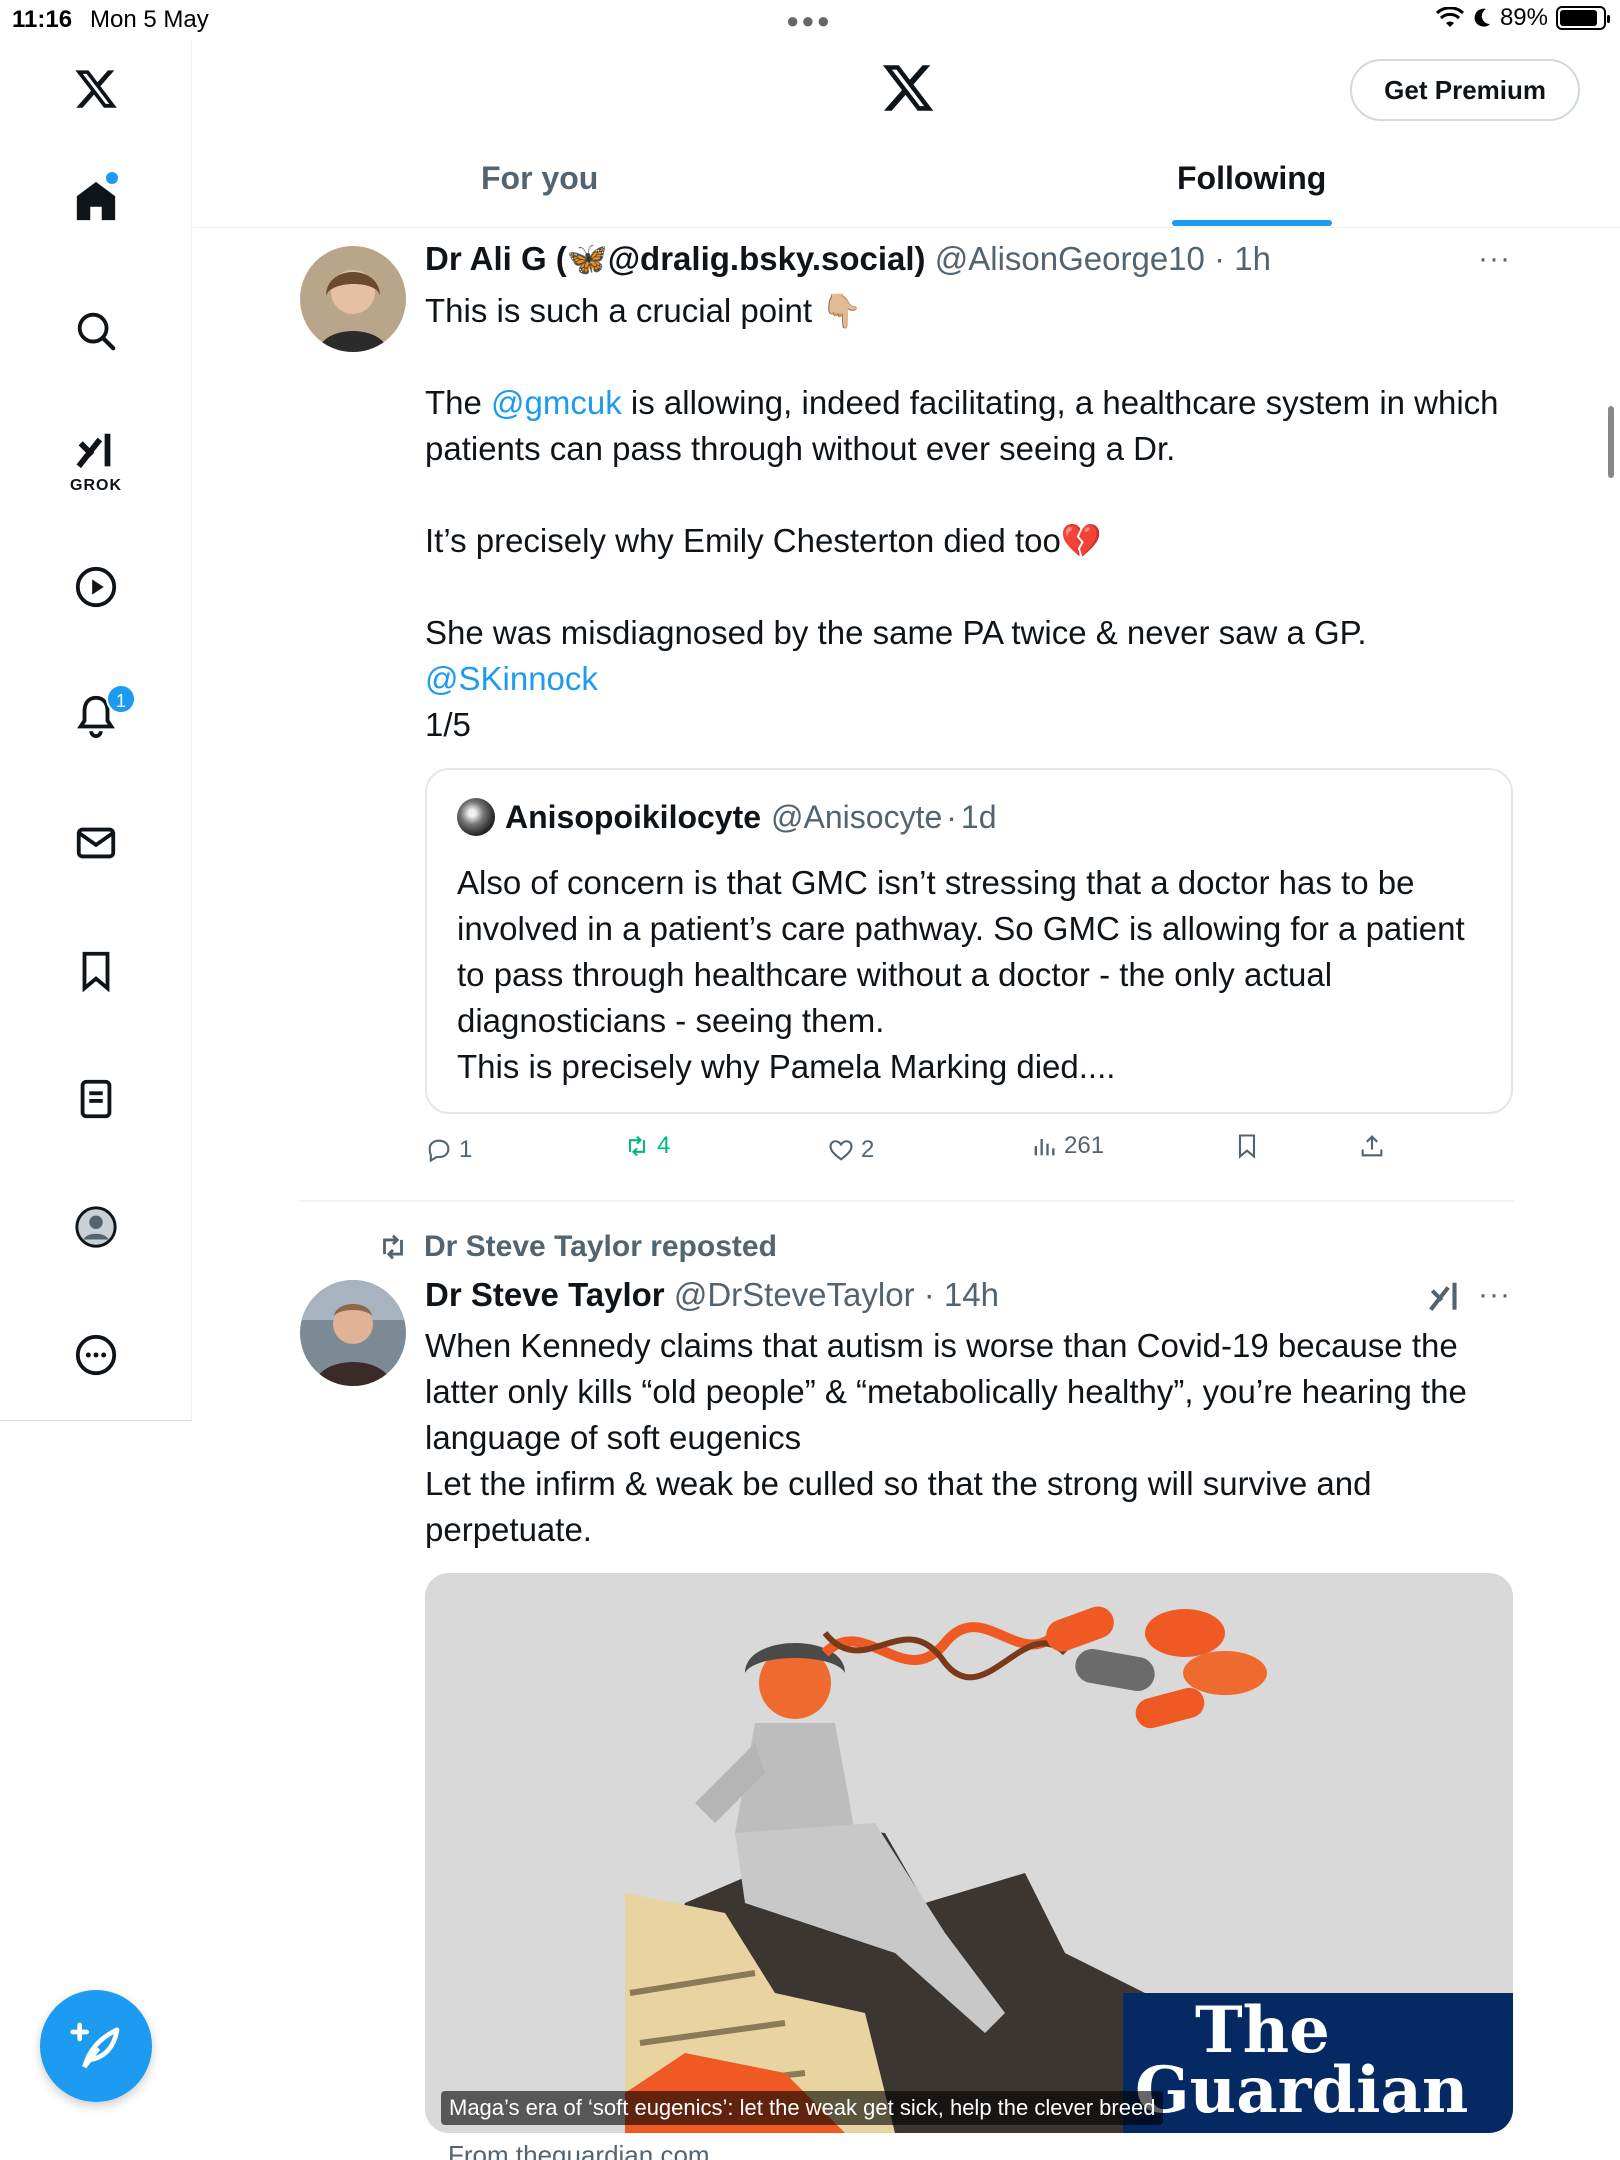  Describe the element at coordinates (545, 1294) in the screenshot. I see `author-name: Dr Steve Taylor` at that location.